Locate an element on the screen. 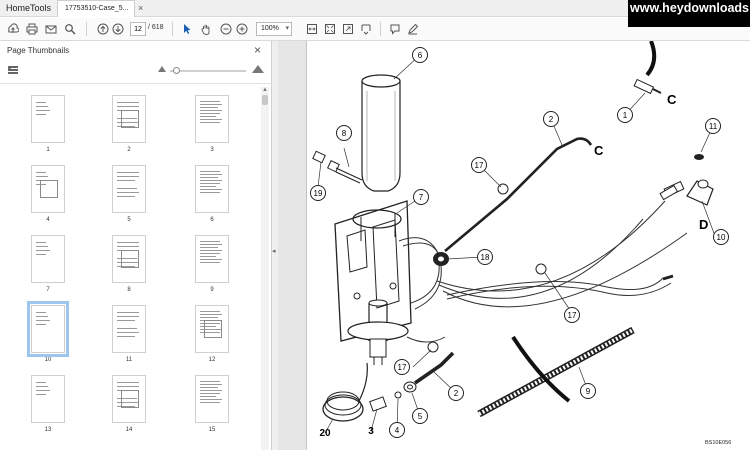 This screenshot has height=450, width=750. callout-number-9: 9 is located at coordinates (588, 391).